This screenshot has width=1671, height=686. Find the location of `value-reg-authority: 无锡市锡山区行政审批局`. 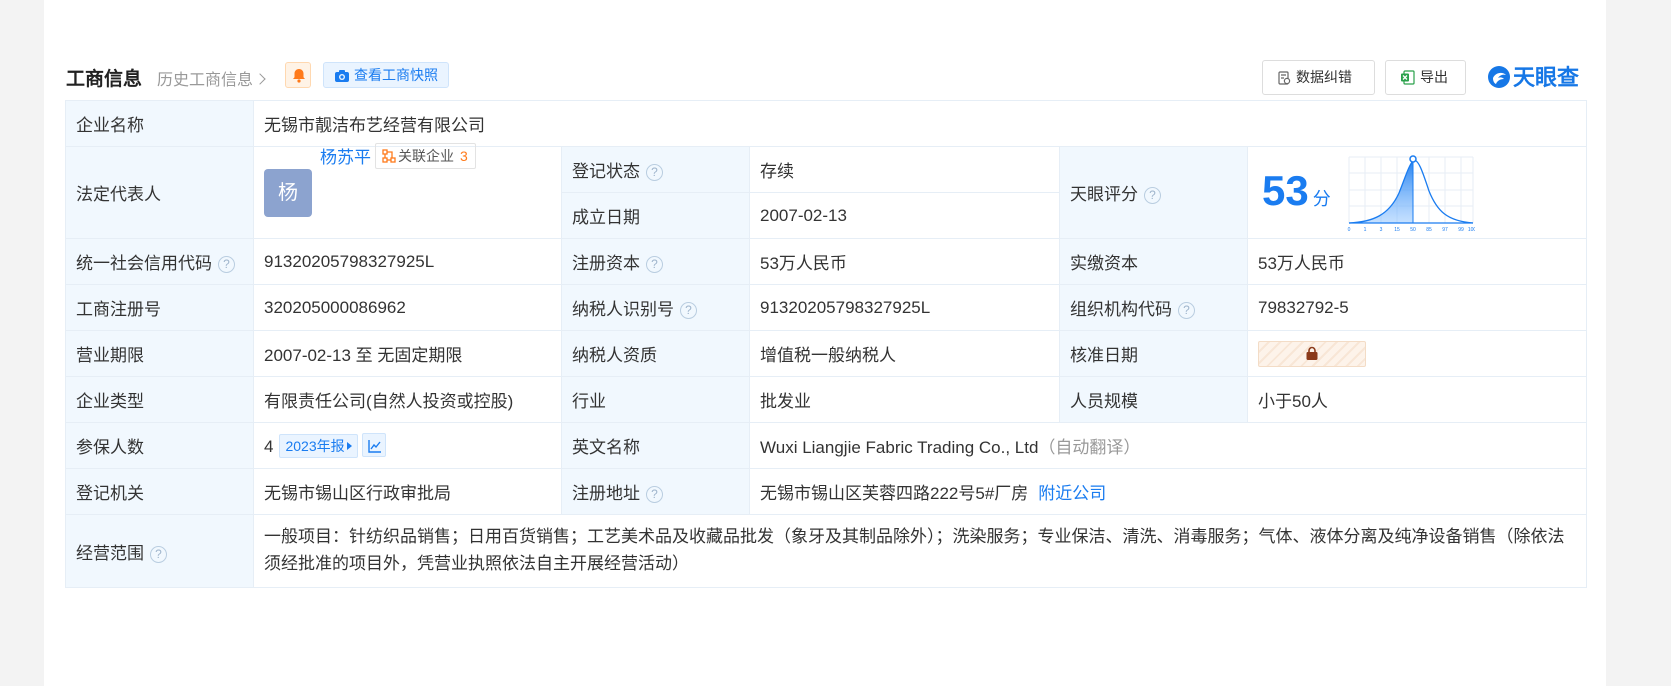

value-reg-authority: 无锡市锡山区行政审批局 is located at coordinates (407, 491).